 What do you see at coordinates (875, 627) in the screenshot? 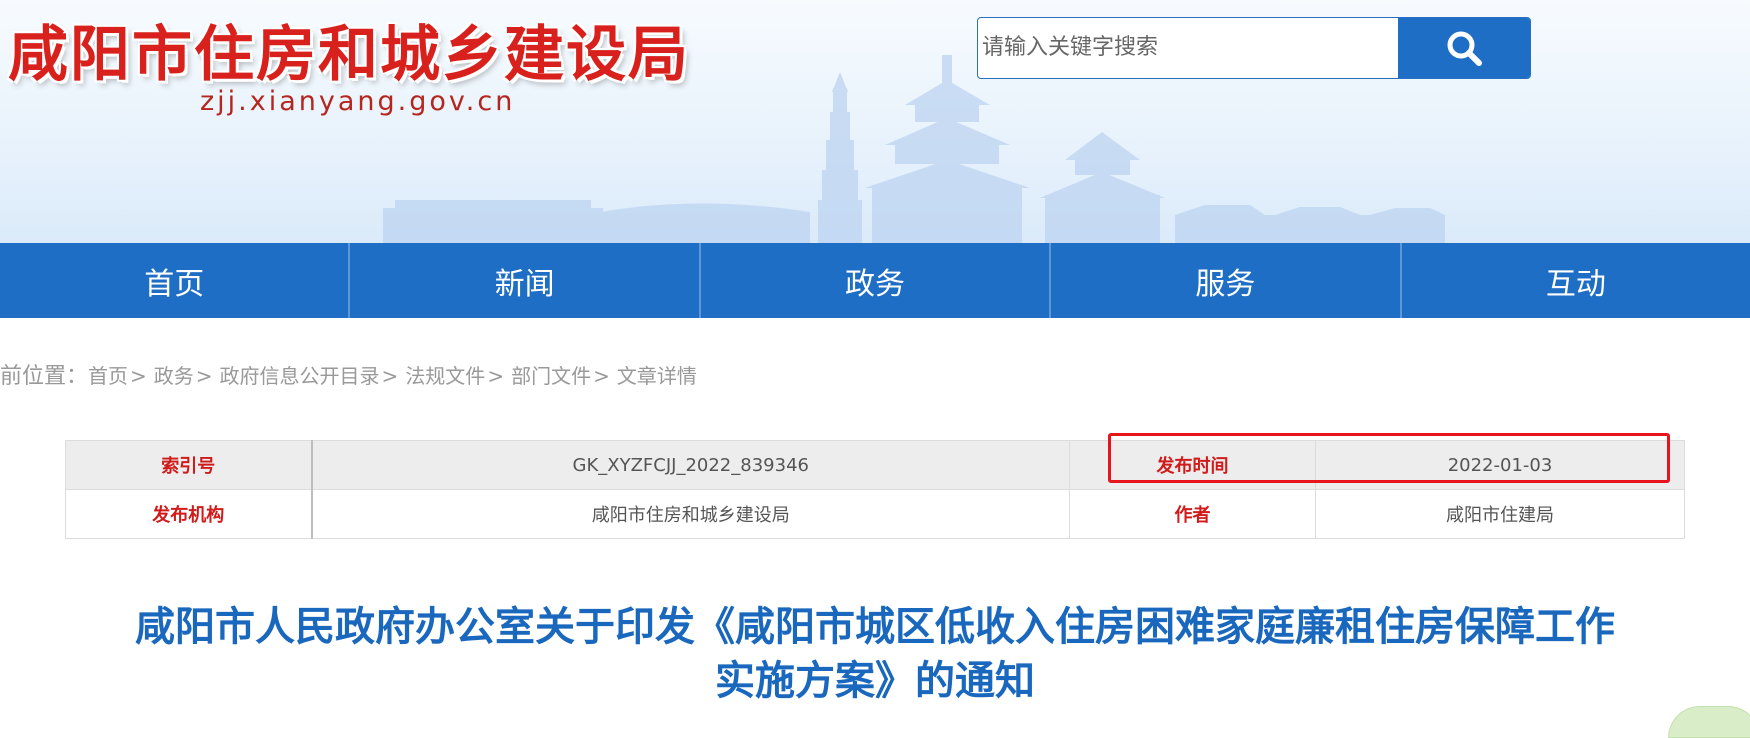
I see `article-title-line-1: 咸阳市人民政府办公室关于印发《咸阳市城区低收入住房困难家庭廉租住房保障工作` at bounding box center [875, 627].